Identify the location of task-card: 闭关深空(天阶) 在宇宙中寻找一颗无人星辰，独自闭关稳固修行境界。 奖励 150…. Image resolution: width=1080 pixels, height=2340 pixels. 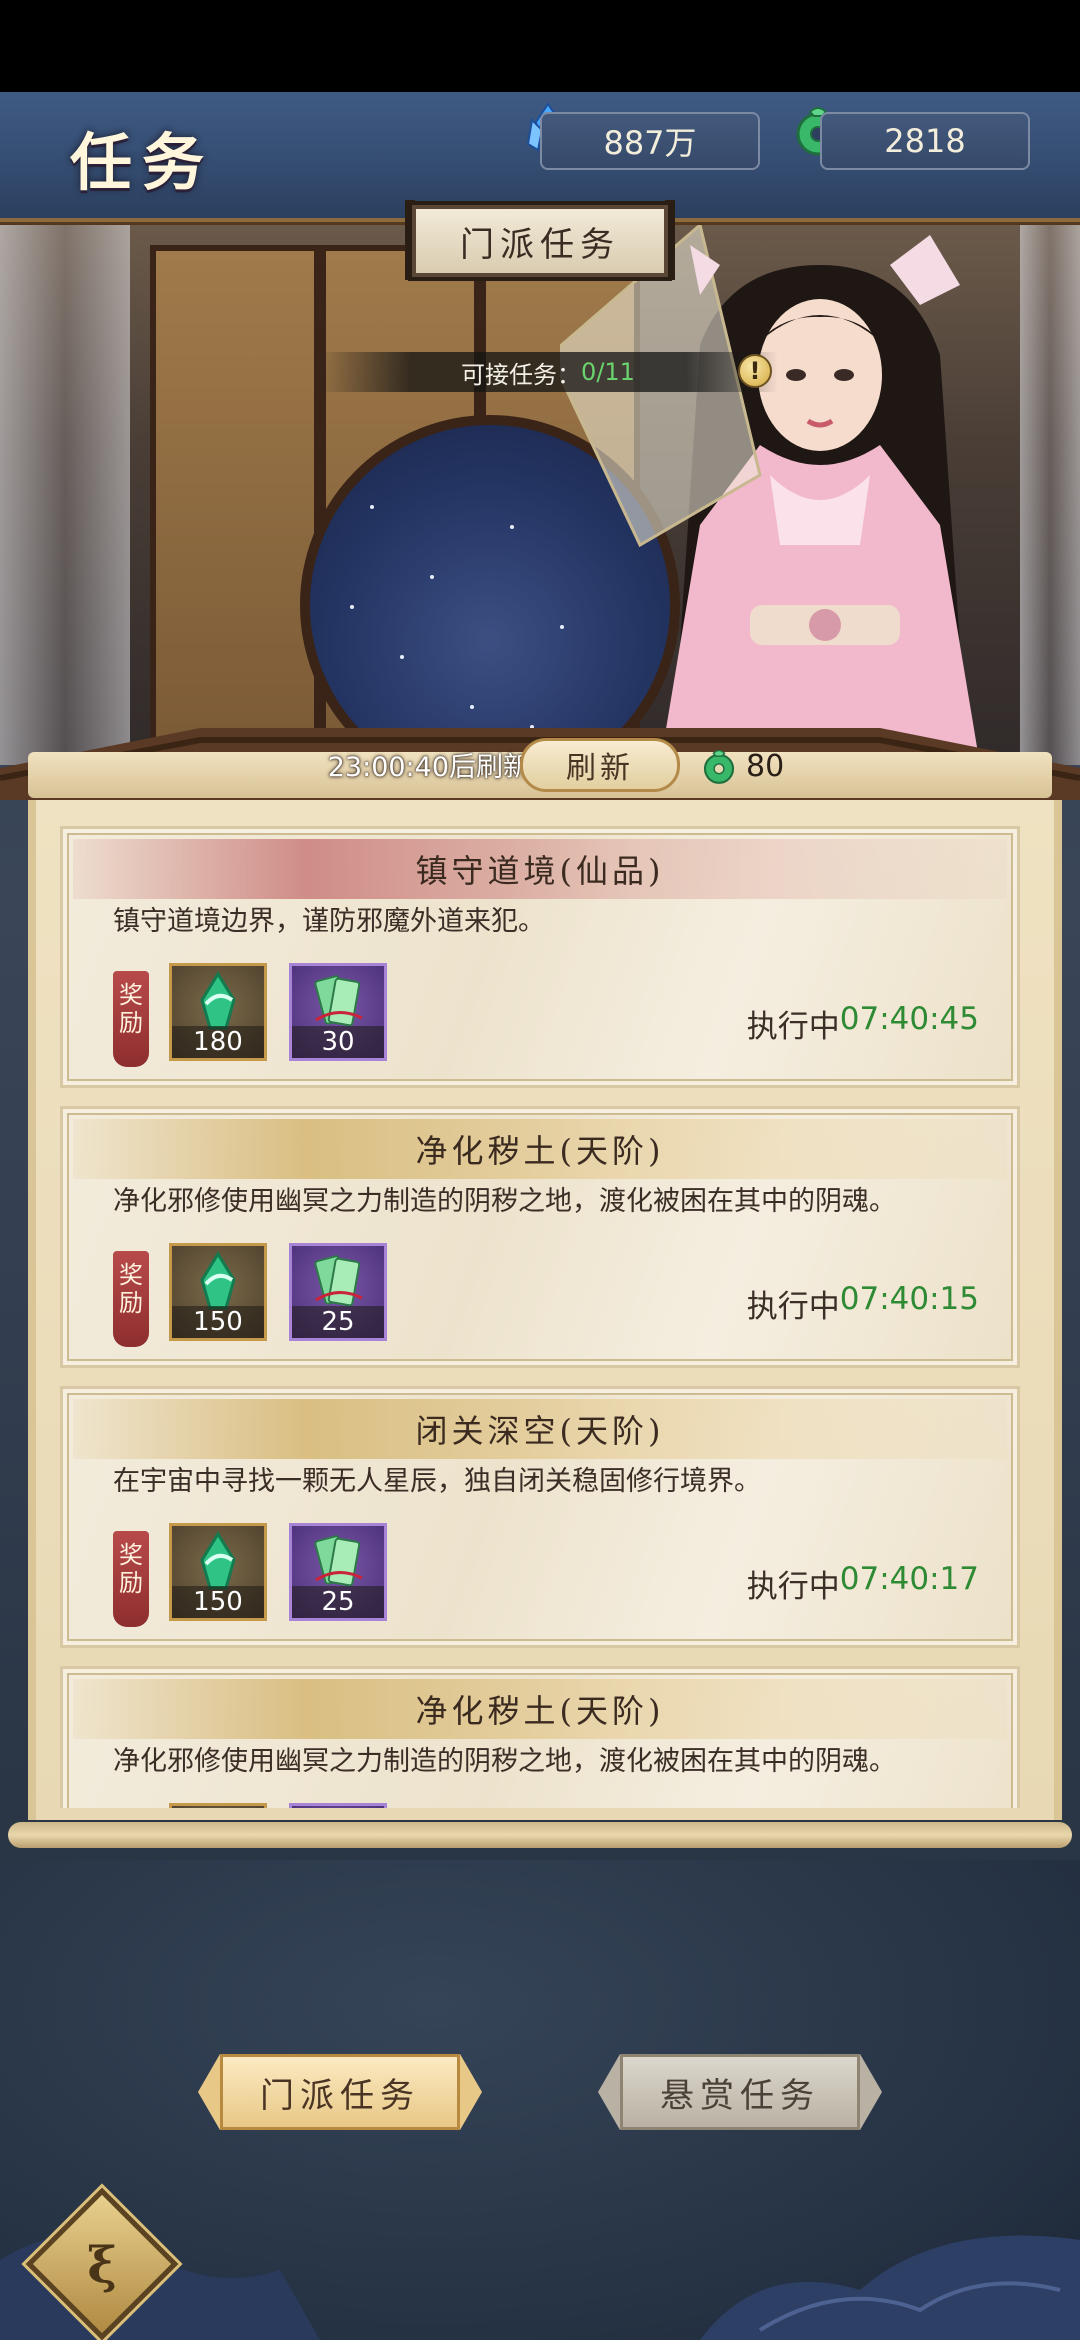
(540, 1517).